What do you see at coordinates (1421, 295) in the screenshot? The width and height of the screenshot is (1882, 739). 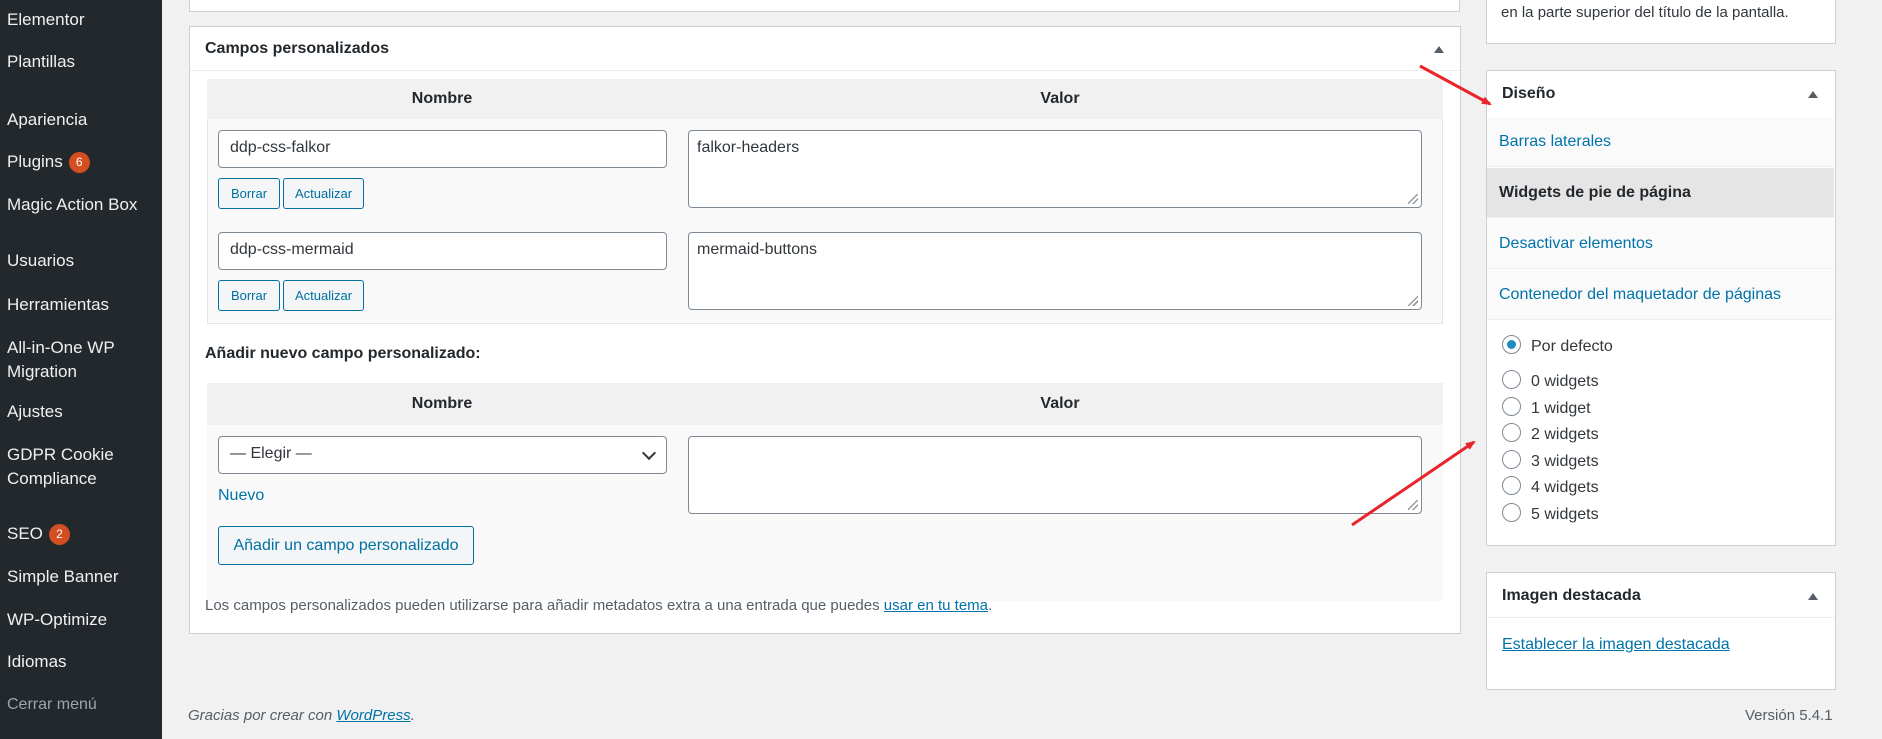 I see `annotation-arrows` at bounding box center [1421, 295].